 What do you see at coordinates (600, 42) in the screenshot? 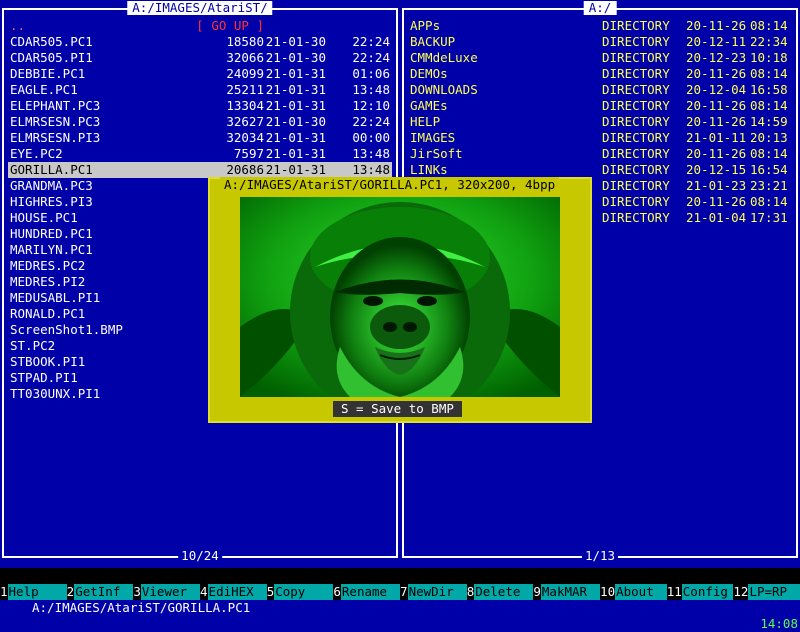
I see `right-panel-row-backup: BACKUP DIRECTORY 20-12-11 22:34` at bounding box center [600, 42].